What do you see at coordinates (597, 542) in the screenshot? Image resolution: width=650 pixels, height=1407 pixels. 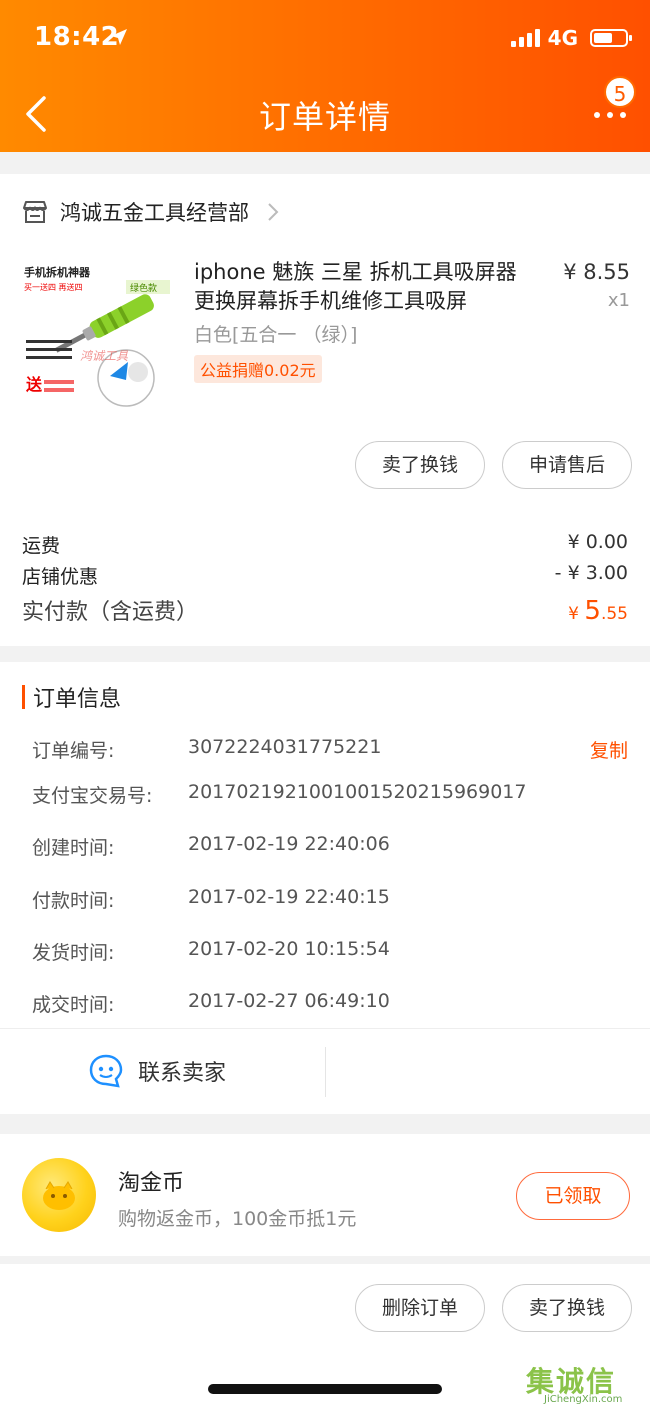 I see `shipping-fee-value: ¥ 0.00` at bounding box center [597, 542].